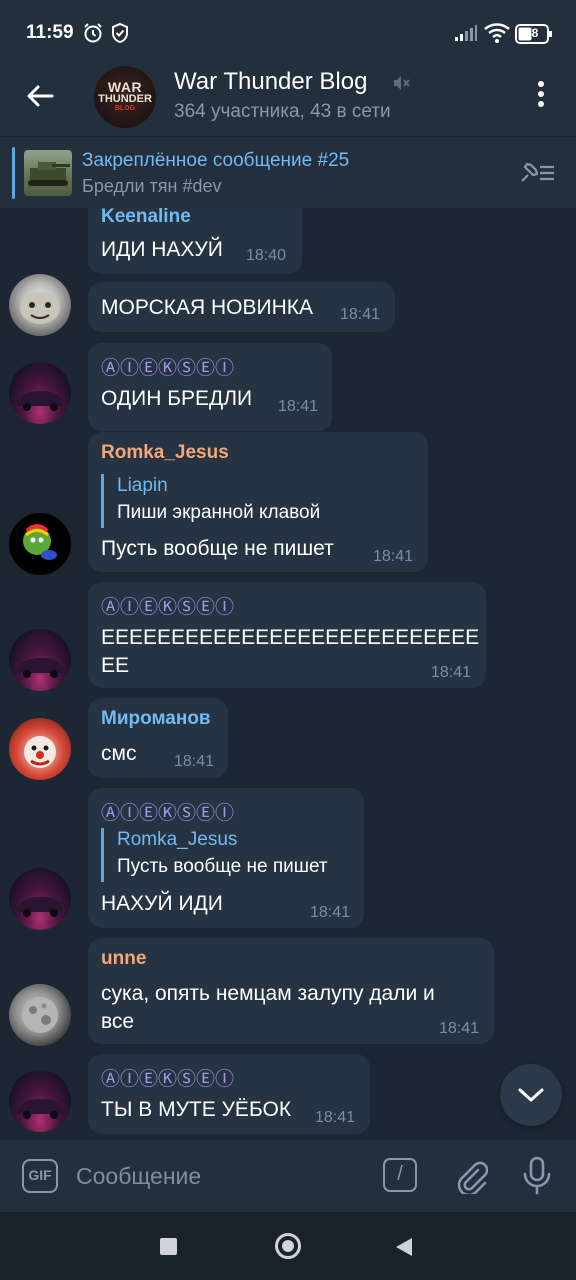  What do you see at coordinates (177, 398) in the screenshot?
I see `message-text: ОДИН БРЕДЛИ` at bounding box center [177, 398].